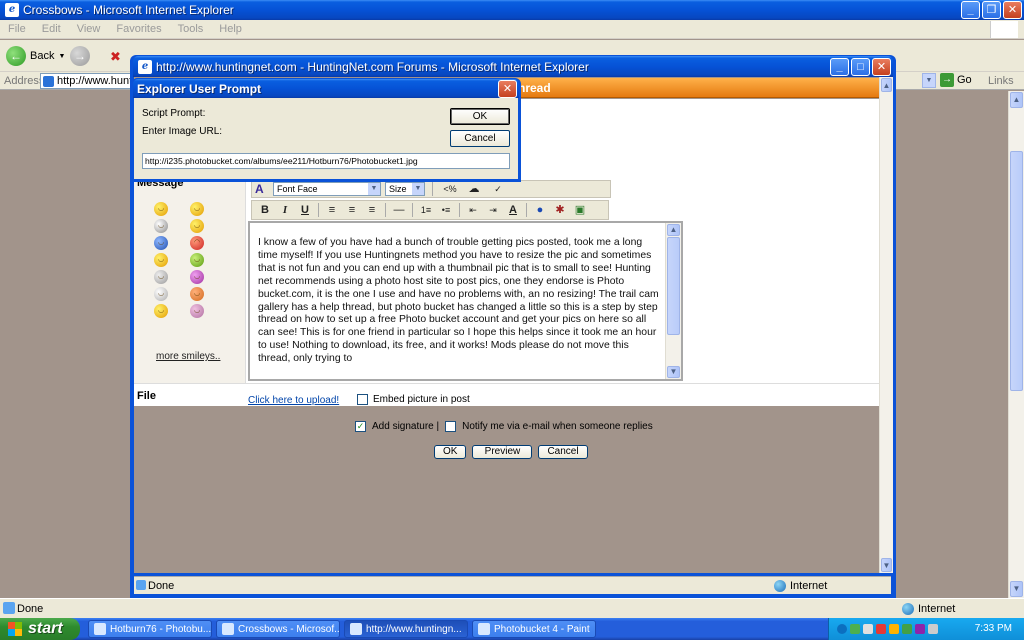  I want to click on ok-button: OK, so click(450, 452).